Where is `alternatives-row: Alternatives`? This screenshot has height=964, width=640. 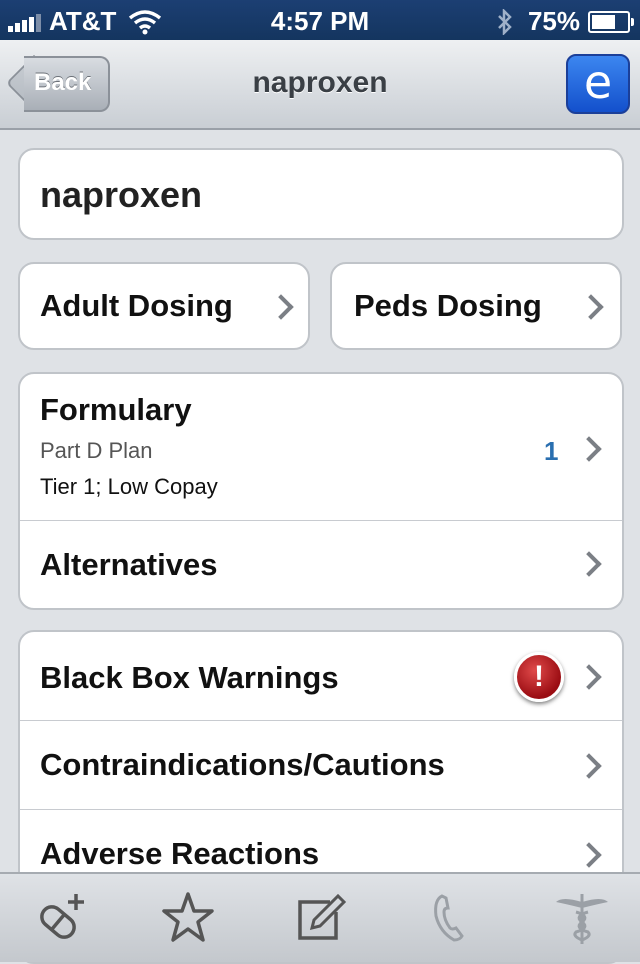
alternatives-row: Alternatives is located at coordinates (321, 564).